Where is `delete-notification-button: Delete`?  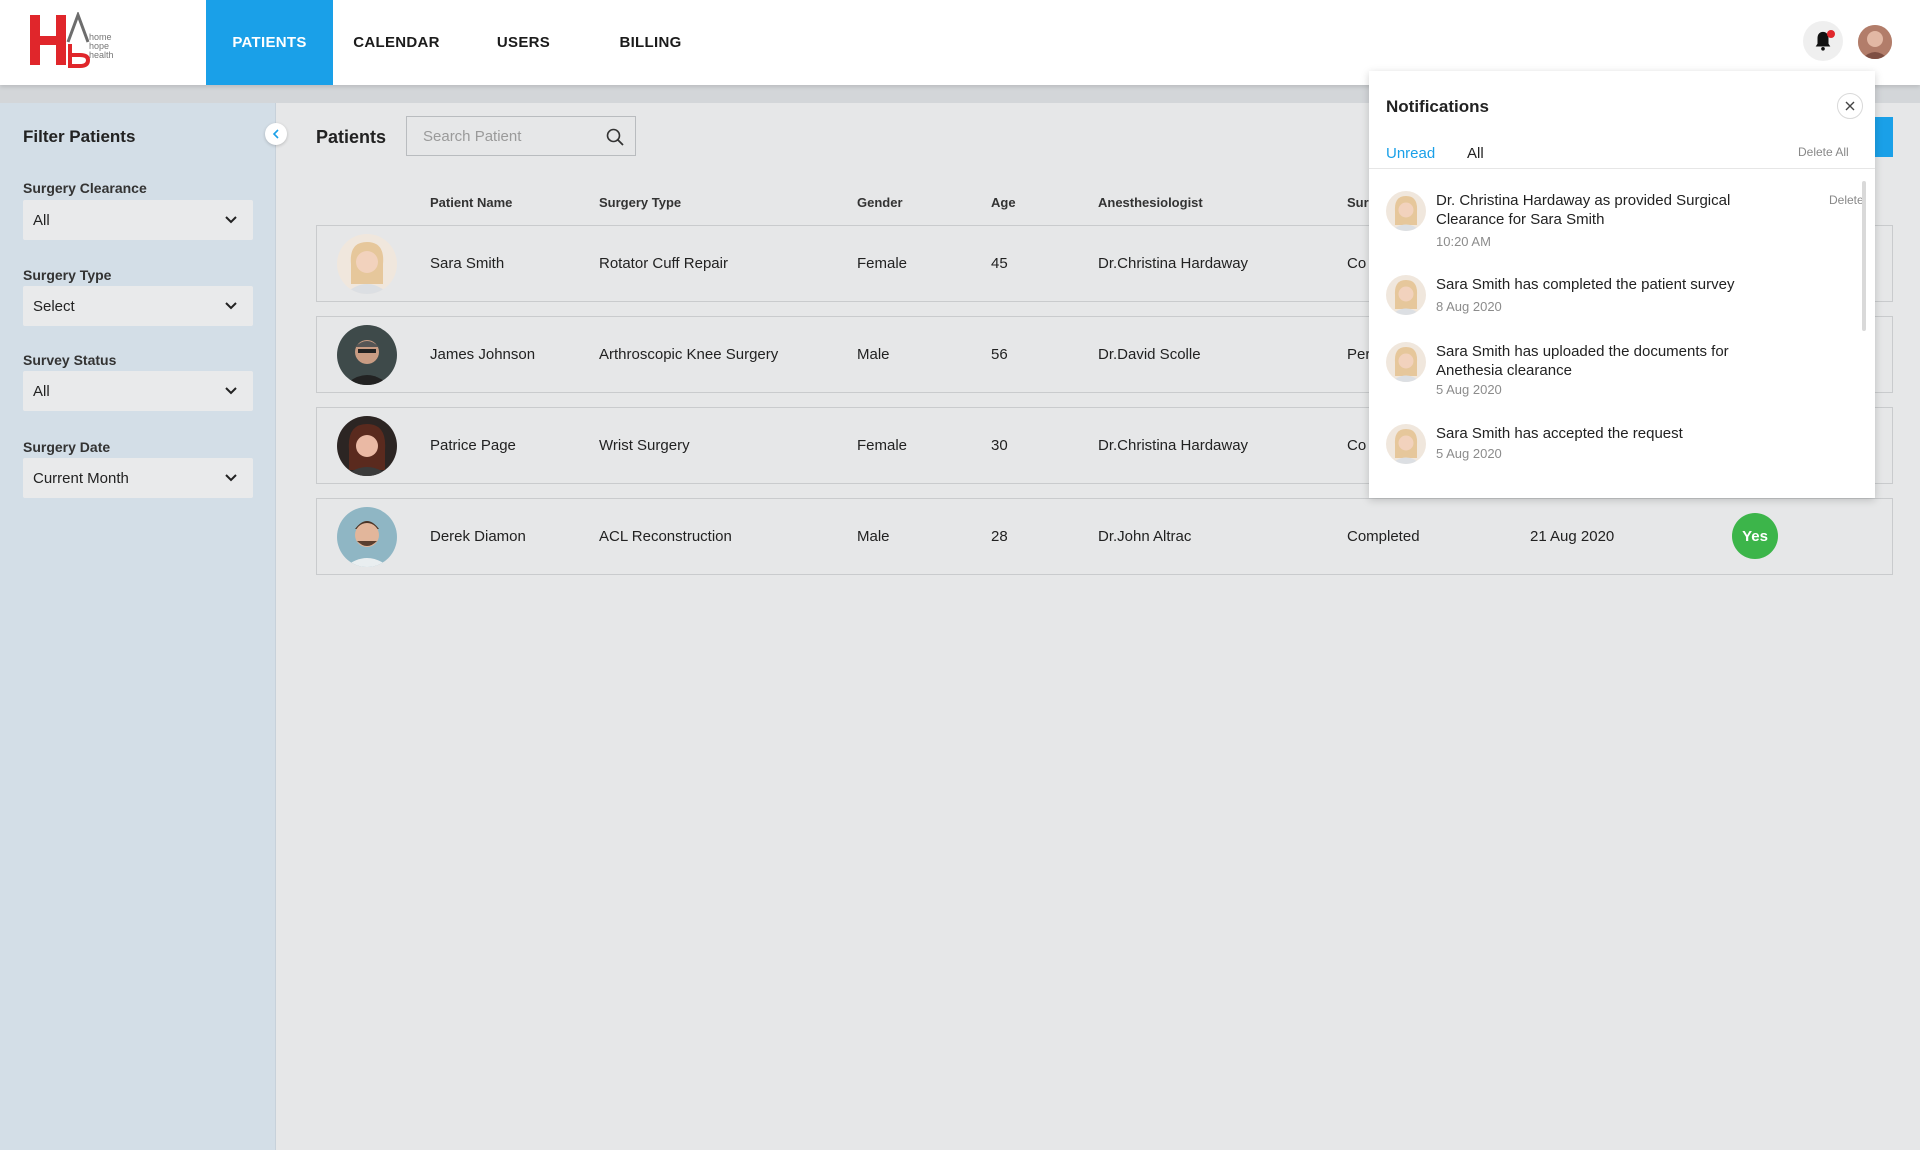 delete-notification-button: Delete is located at coordinates (1846, 200).